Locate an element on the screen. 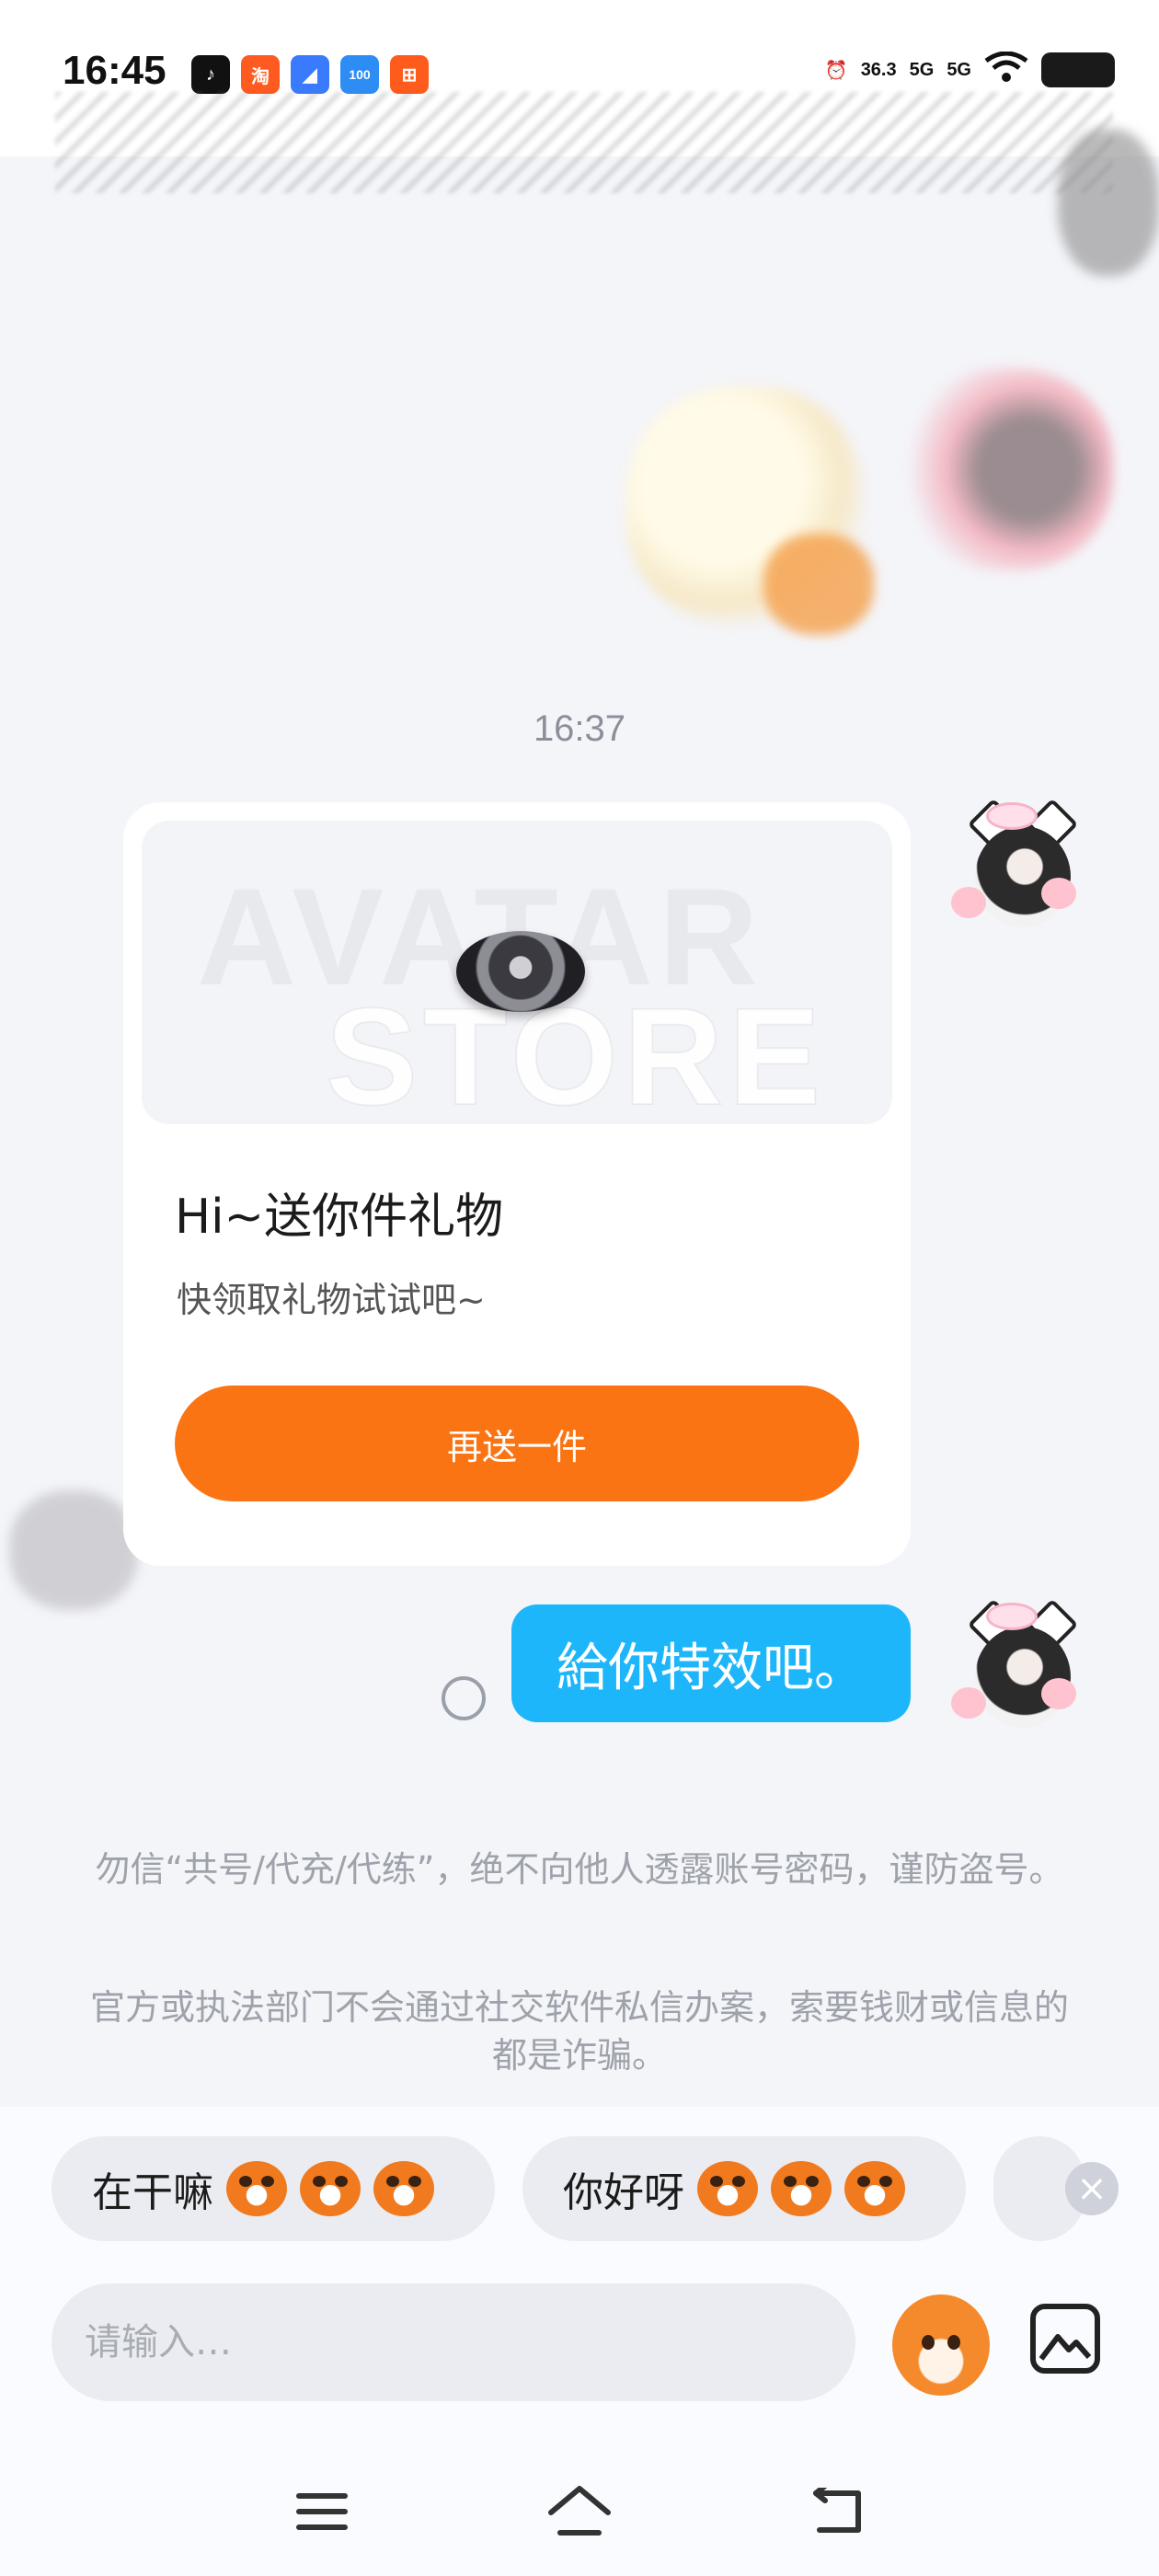  image-picker-button is located at coordinates (1065, 2339).